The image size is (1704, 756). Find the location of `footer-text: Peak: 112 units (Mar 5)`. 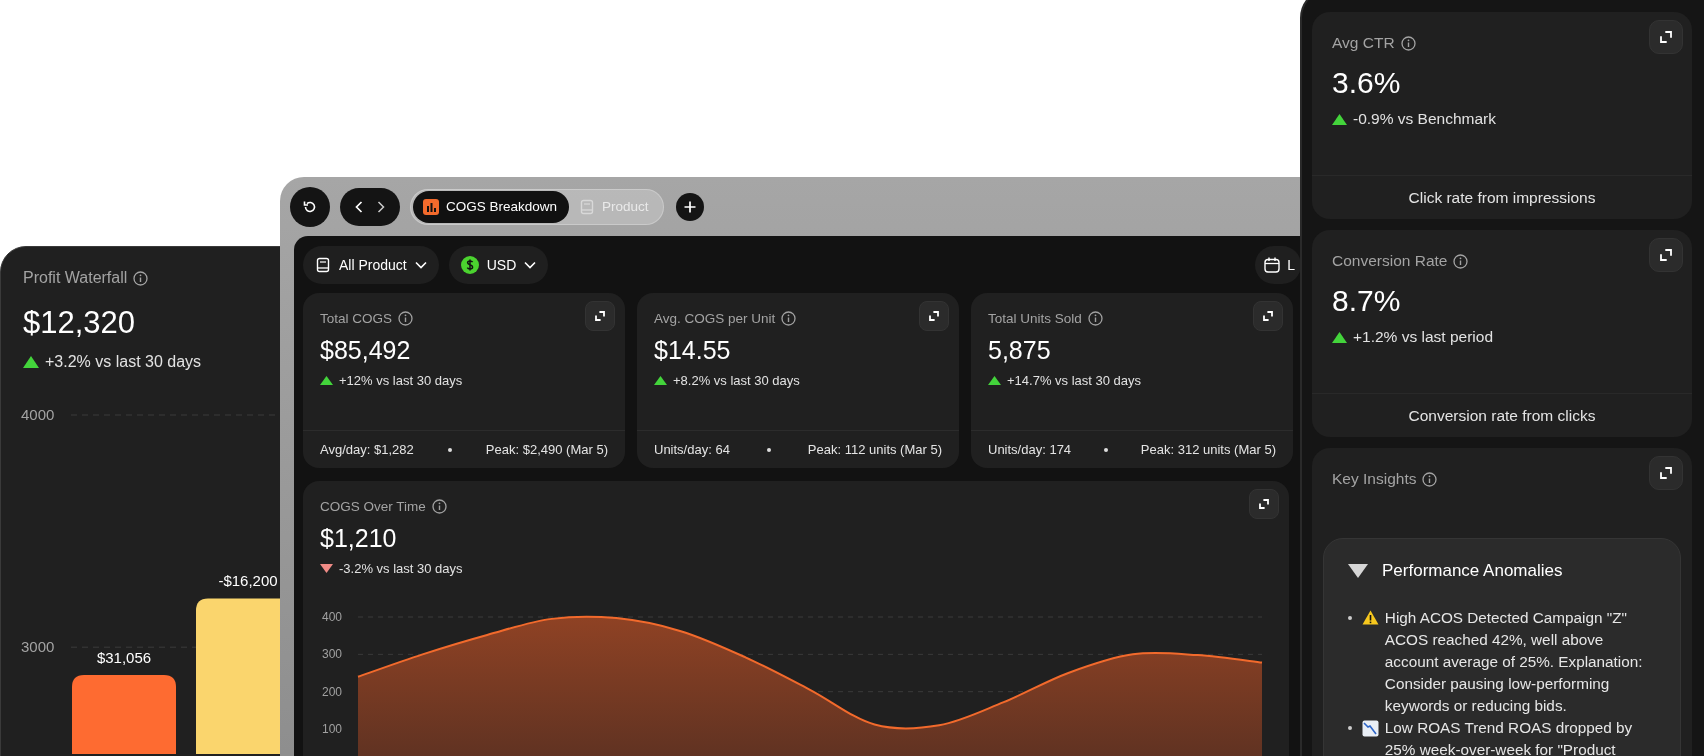

footer-text: Peak: 112 units (Mar 5) is located at coordinates (874, 449).